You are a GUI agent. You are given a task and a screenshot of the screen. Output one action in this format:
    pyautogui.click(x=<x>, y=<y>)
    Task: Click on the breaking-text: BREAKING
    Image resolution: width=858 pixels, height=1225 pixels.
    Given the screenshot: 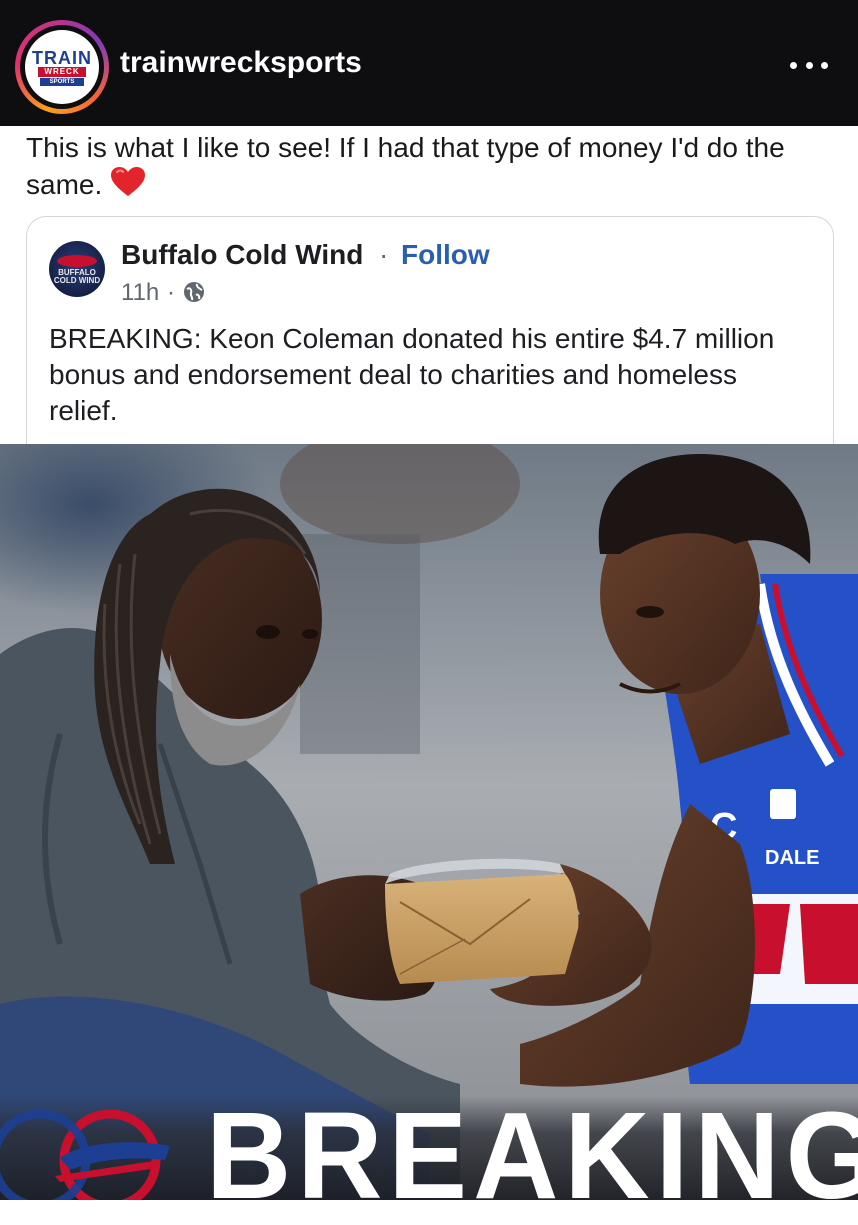 What is the action you would take?
    pyautogui.click(x=532, y=1155)
    